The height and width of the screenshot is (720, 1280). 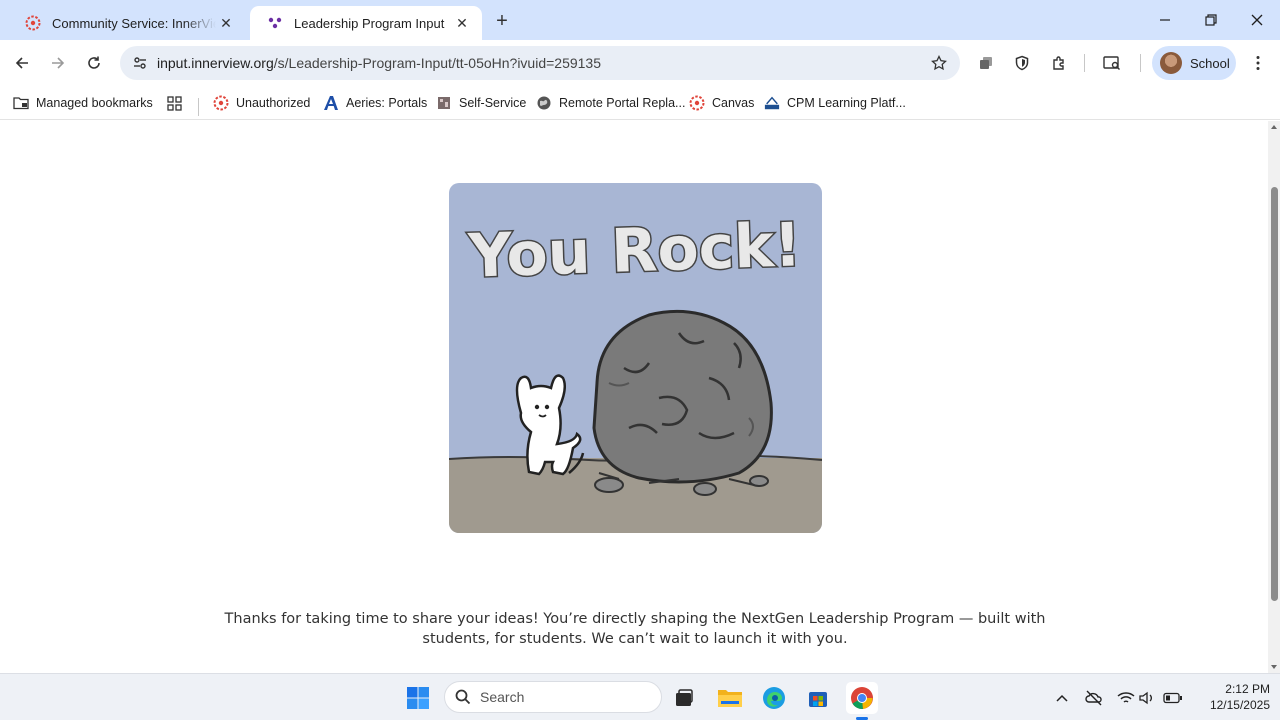 I want to click on extension-copies-icon, so click(x=986, y=63).